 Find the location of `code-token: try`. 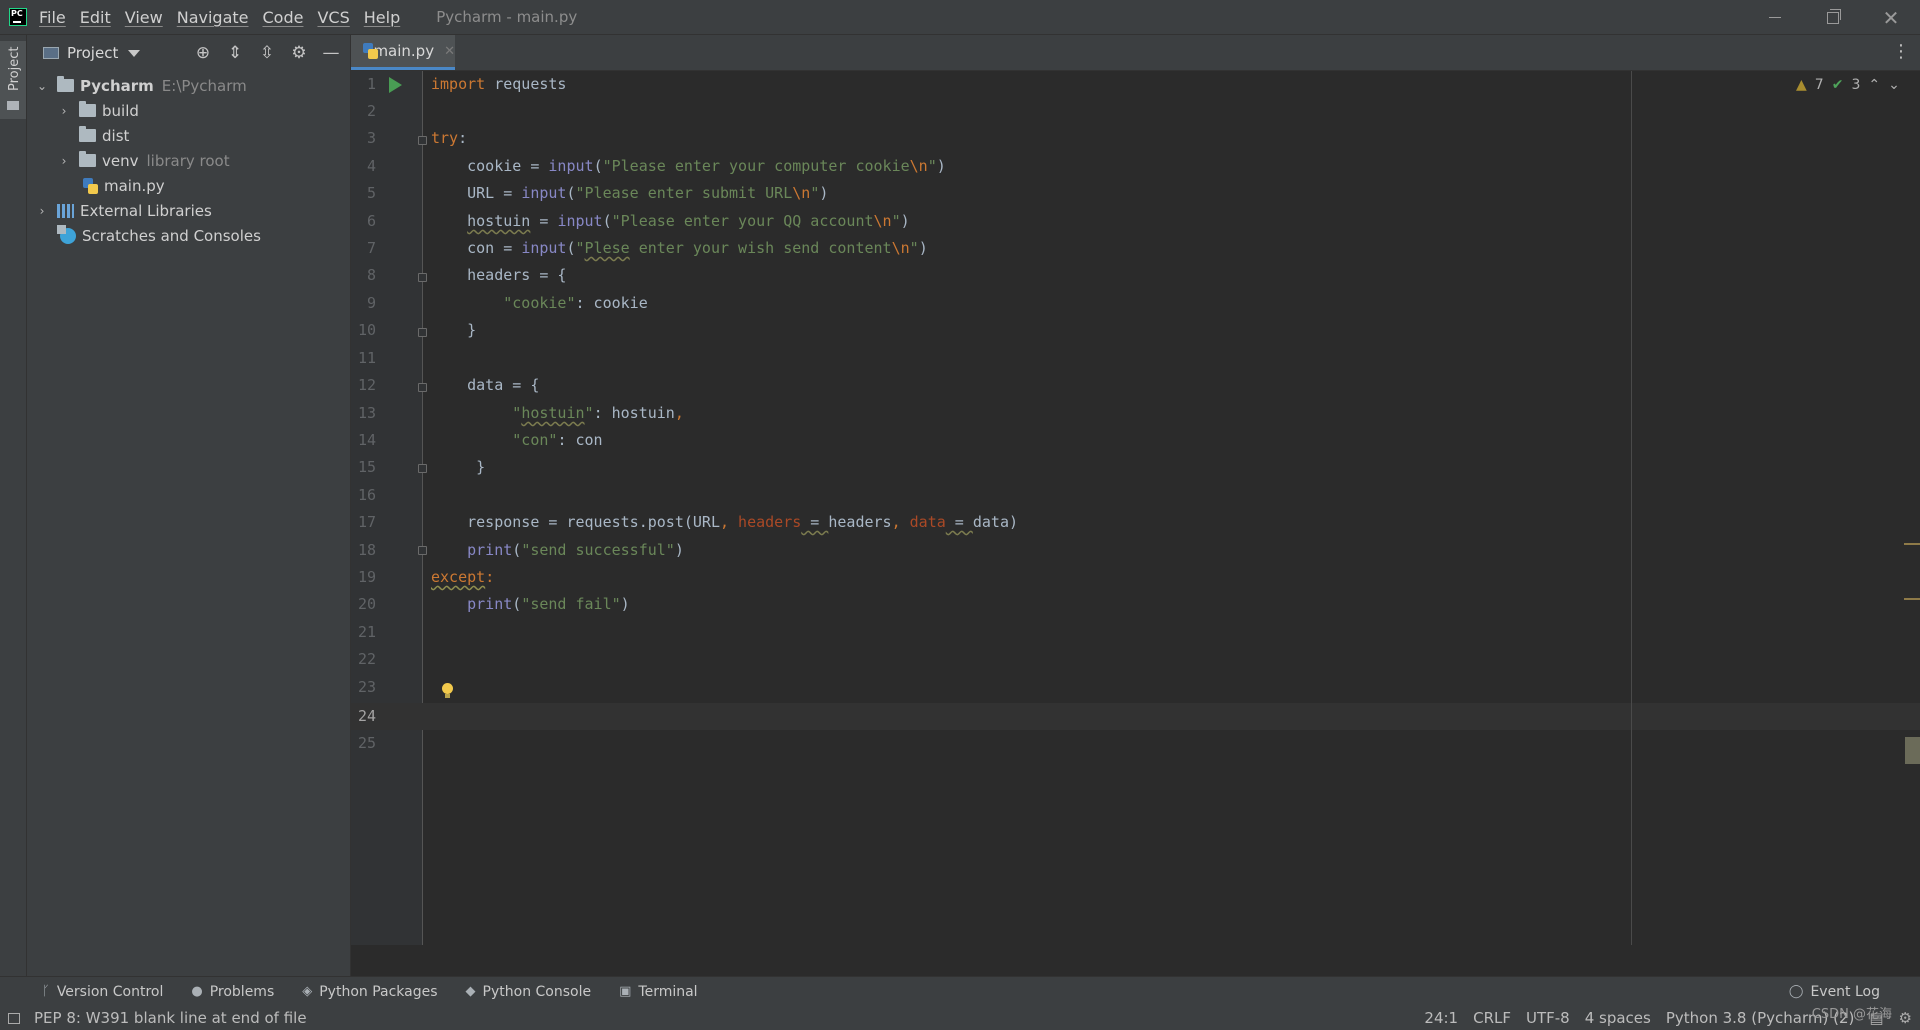

code-token: try is located at coordinates (445, 138).